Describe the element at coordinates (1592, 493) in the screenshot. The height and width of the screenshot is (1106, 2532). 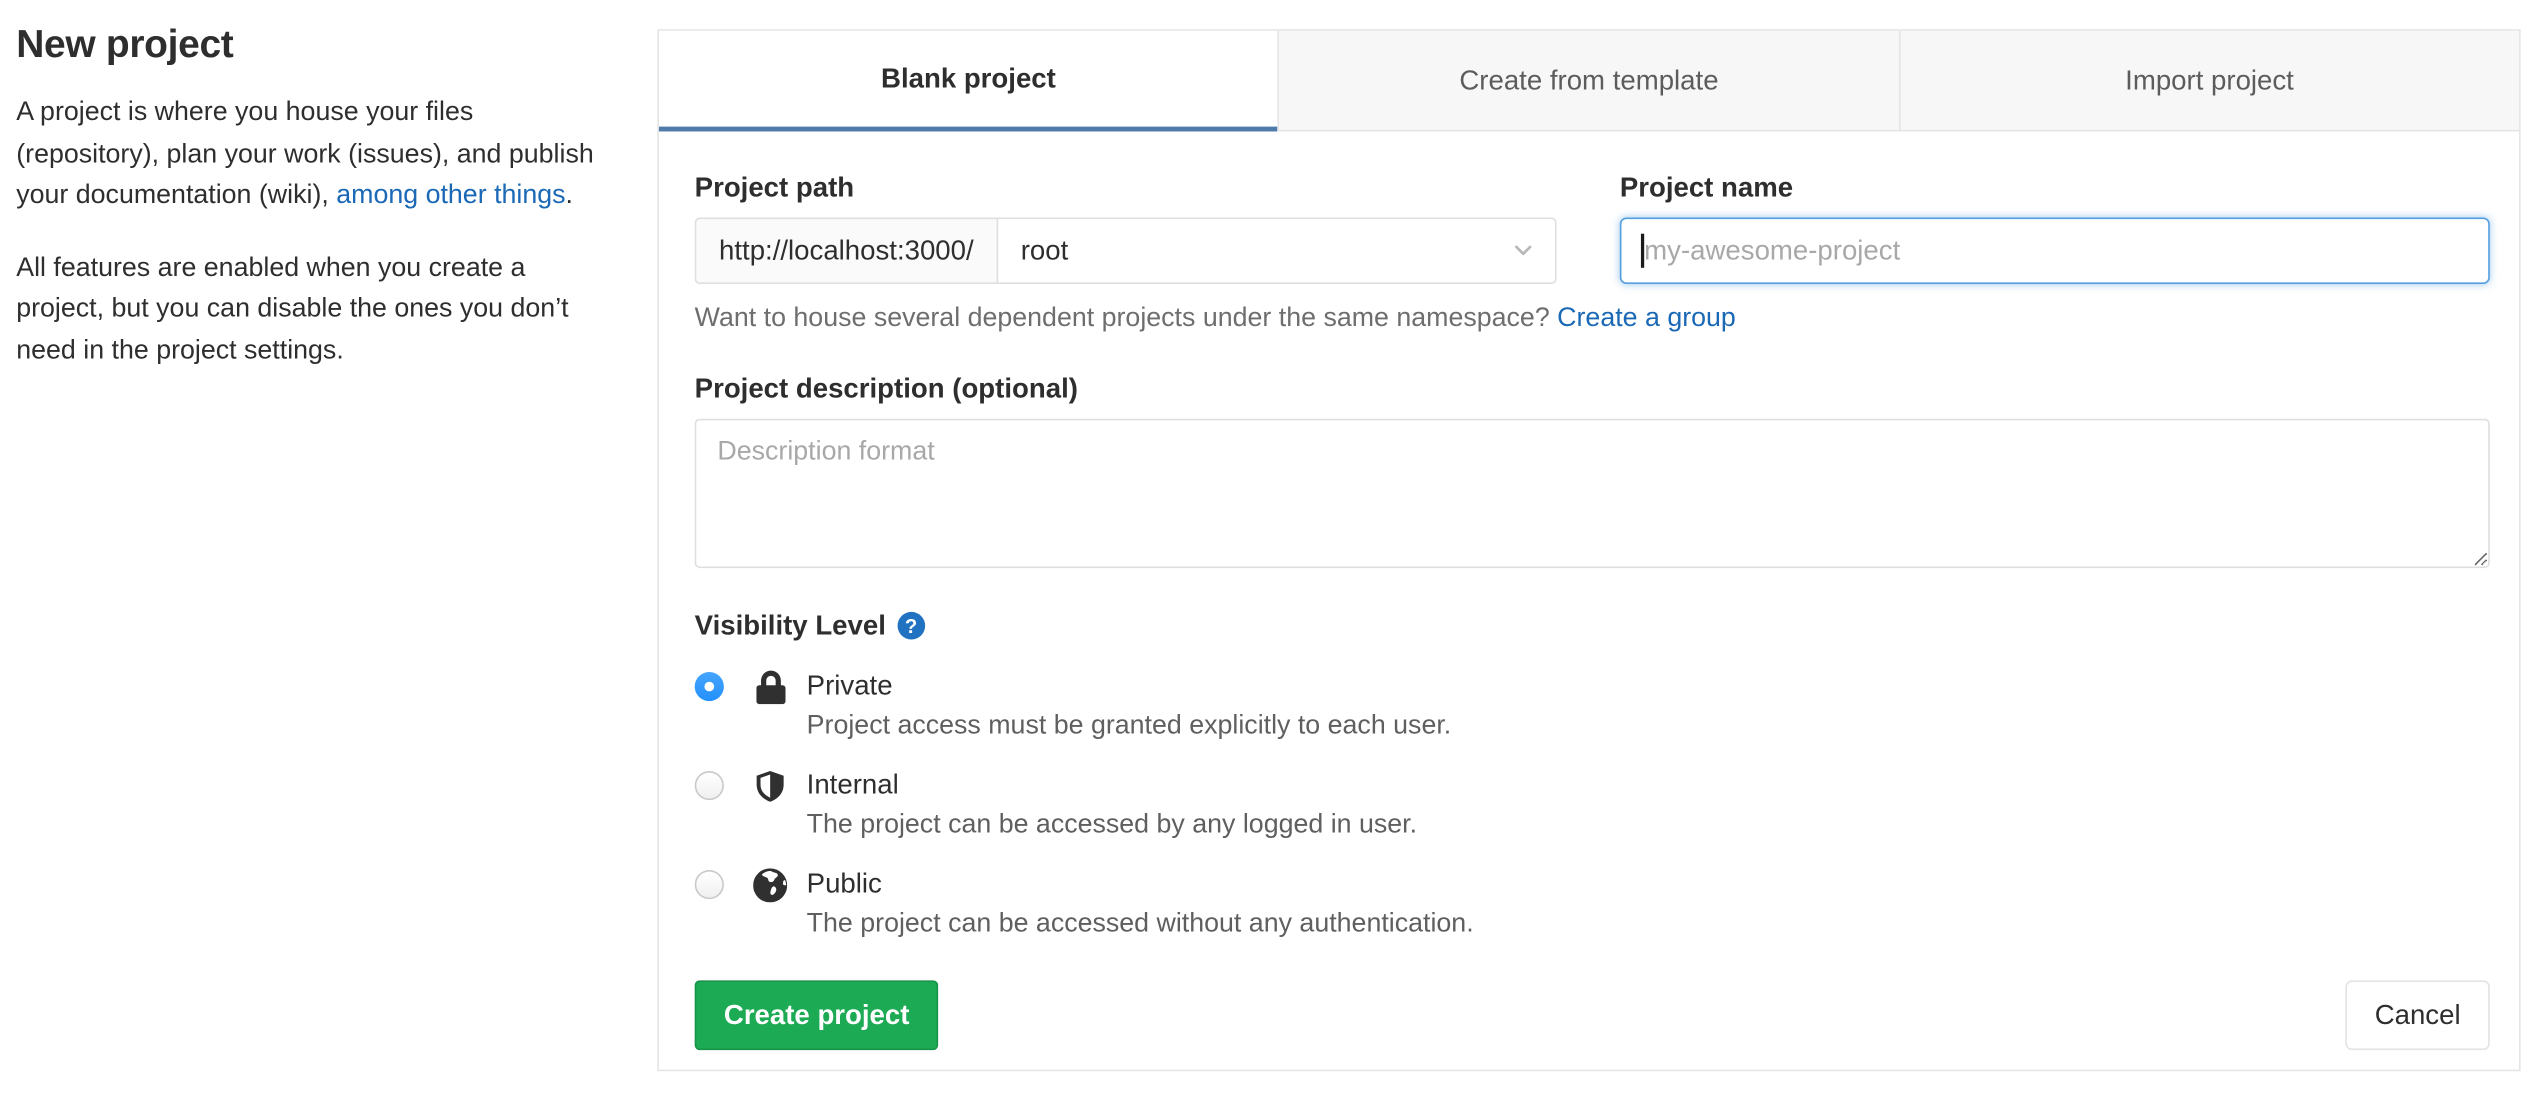
I see `project-description-textarea` at that location.